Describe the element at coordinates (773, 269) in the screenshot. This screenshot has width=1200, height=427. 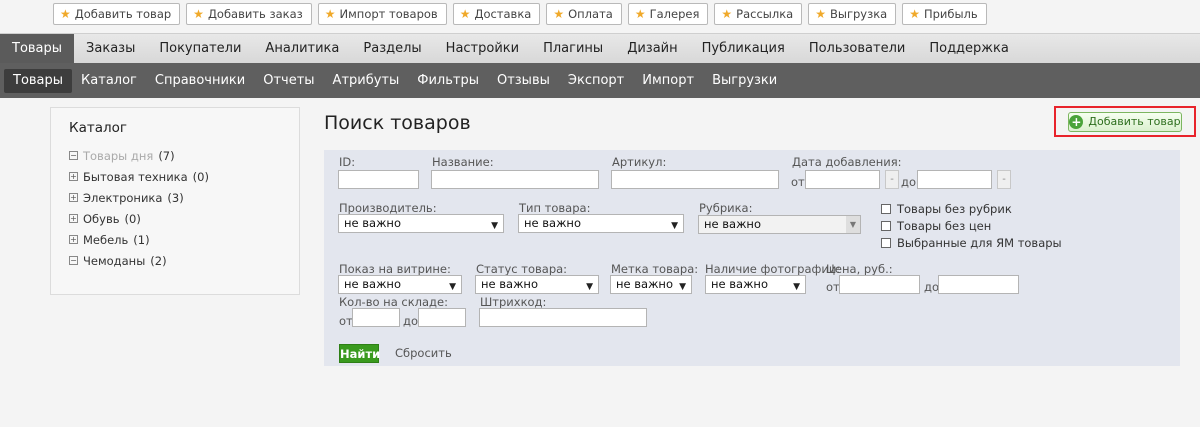
I see `photo-label: Наличие фотографии:` at that location.